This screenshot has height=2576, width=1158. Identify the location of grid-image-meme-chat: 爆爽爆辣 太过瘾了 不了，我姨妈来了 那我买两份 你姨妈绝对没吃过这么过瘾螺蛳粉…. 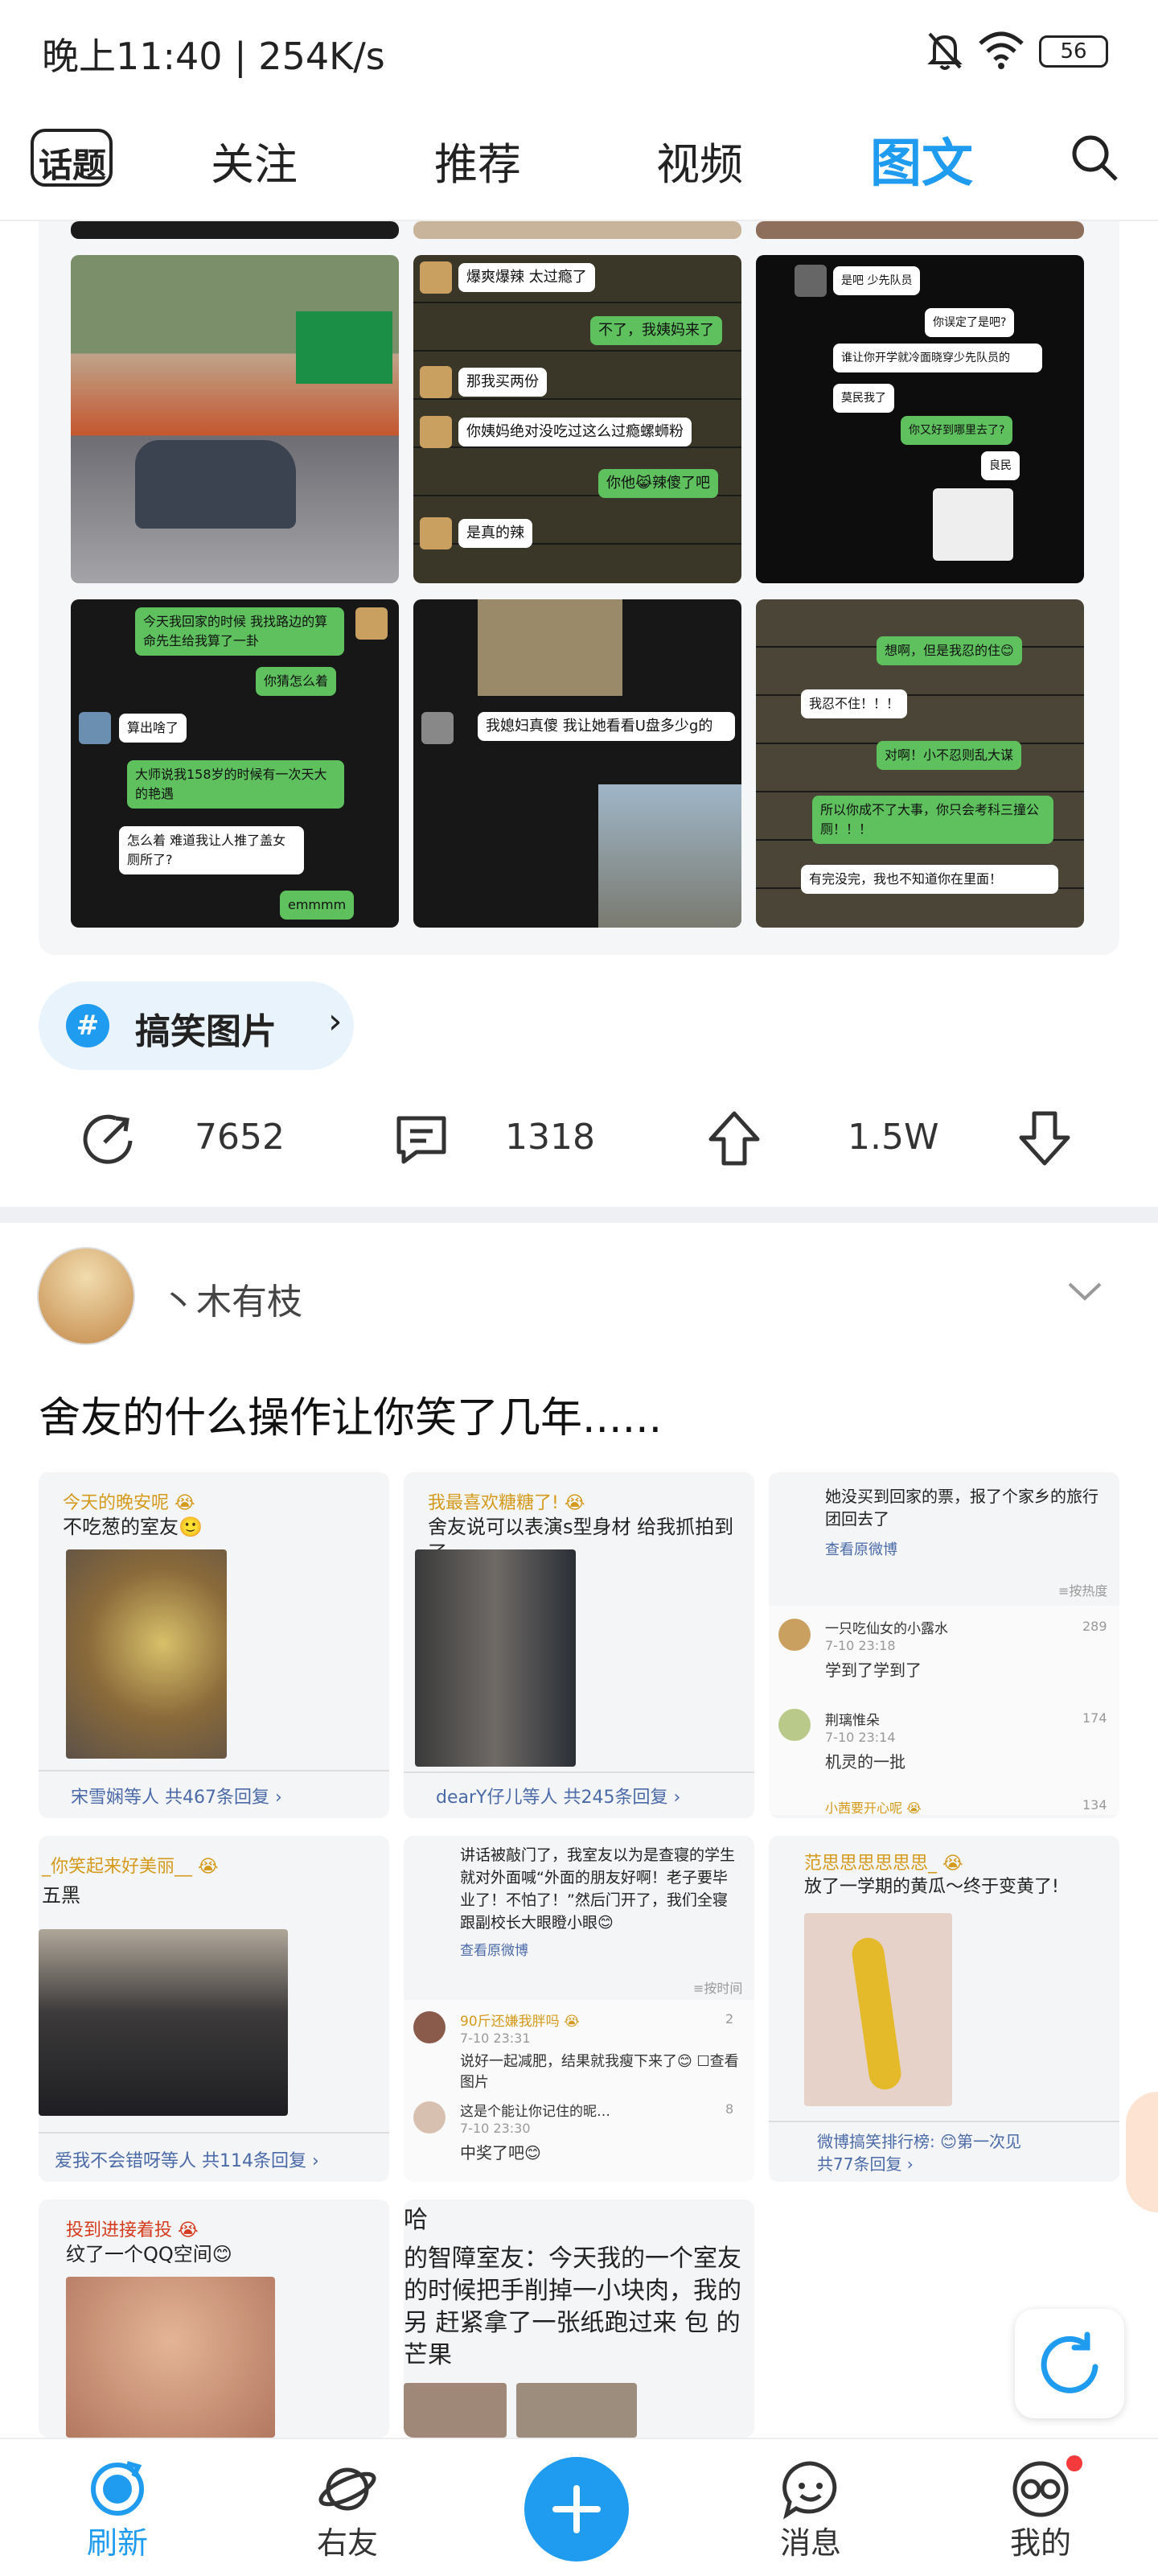
(577, 419).